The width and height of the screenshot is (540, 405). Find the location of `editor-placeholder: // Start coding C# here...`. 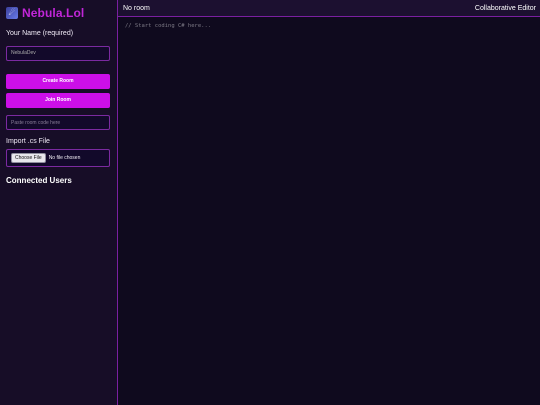

editor-placeholder: // Start coding C# here... is located at coordinates (168, 26).